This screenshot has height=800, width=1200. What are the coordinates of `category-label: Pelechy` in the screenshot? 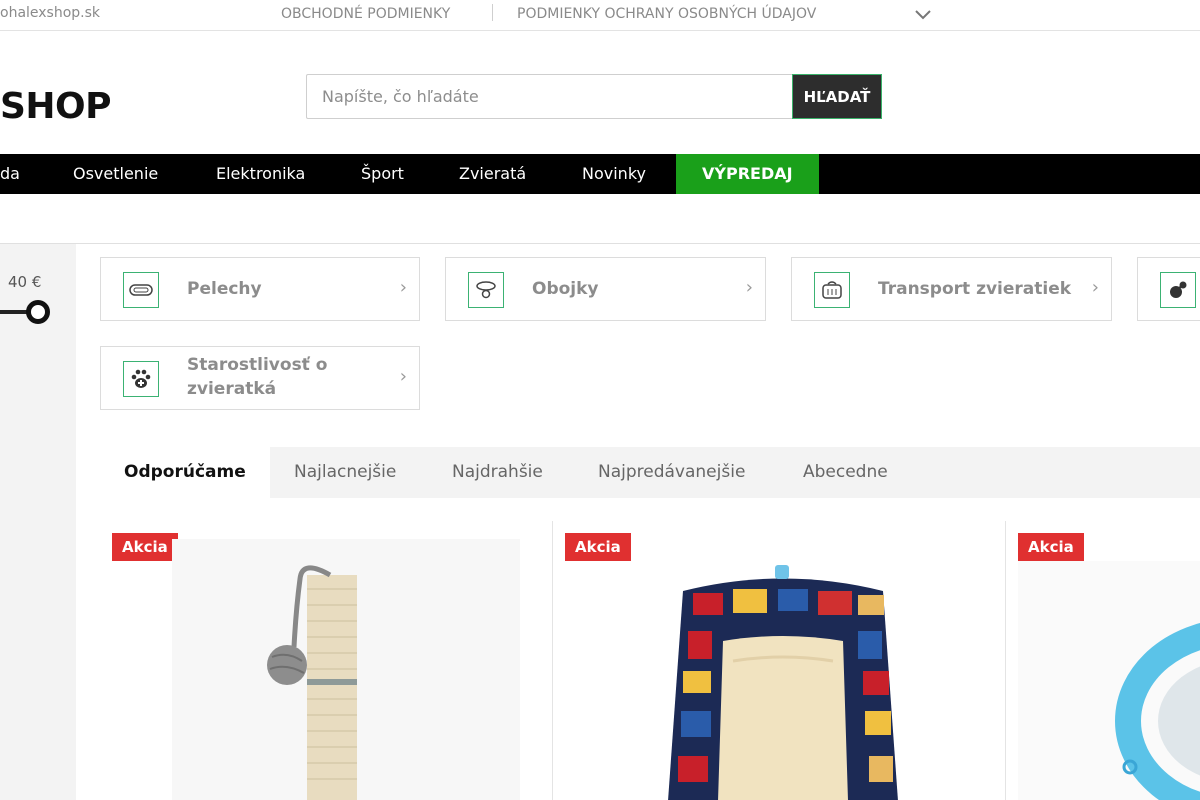 It's located at (224, 289).